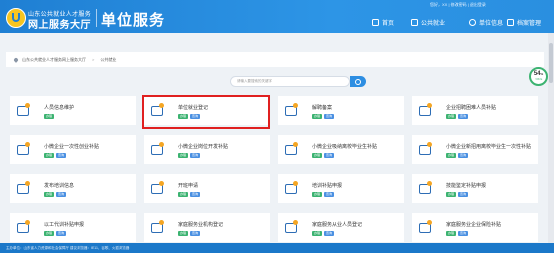 The height and width of the screenshot is (253, 554). Describe the element at coordinates (16, 18) in the screenshot. I see `logo-icon` at that location.